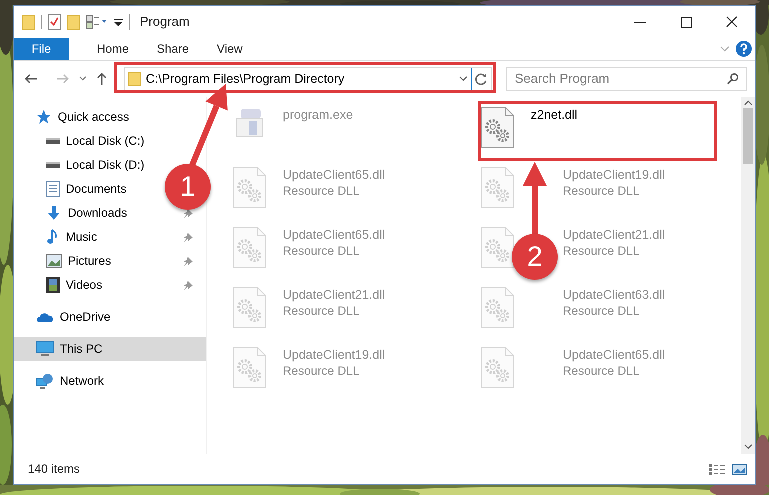 Image resolution: width=769 pixels, height=495 pixels. Describe the element at coordinates (725, 49) in the screenshot. I see `expand-ribbon-icon` at that location.